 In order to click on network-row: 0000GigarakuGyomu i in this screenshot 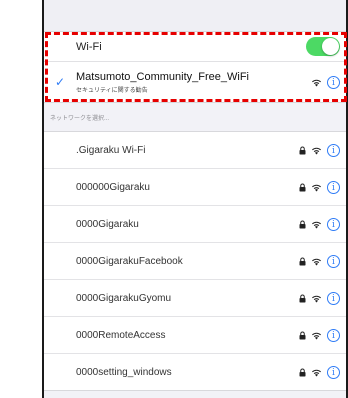, I will do `click(195, 298)`.